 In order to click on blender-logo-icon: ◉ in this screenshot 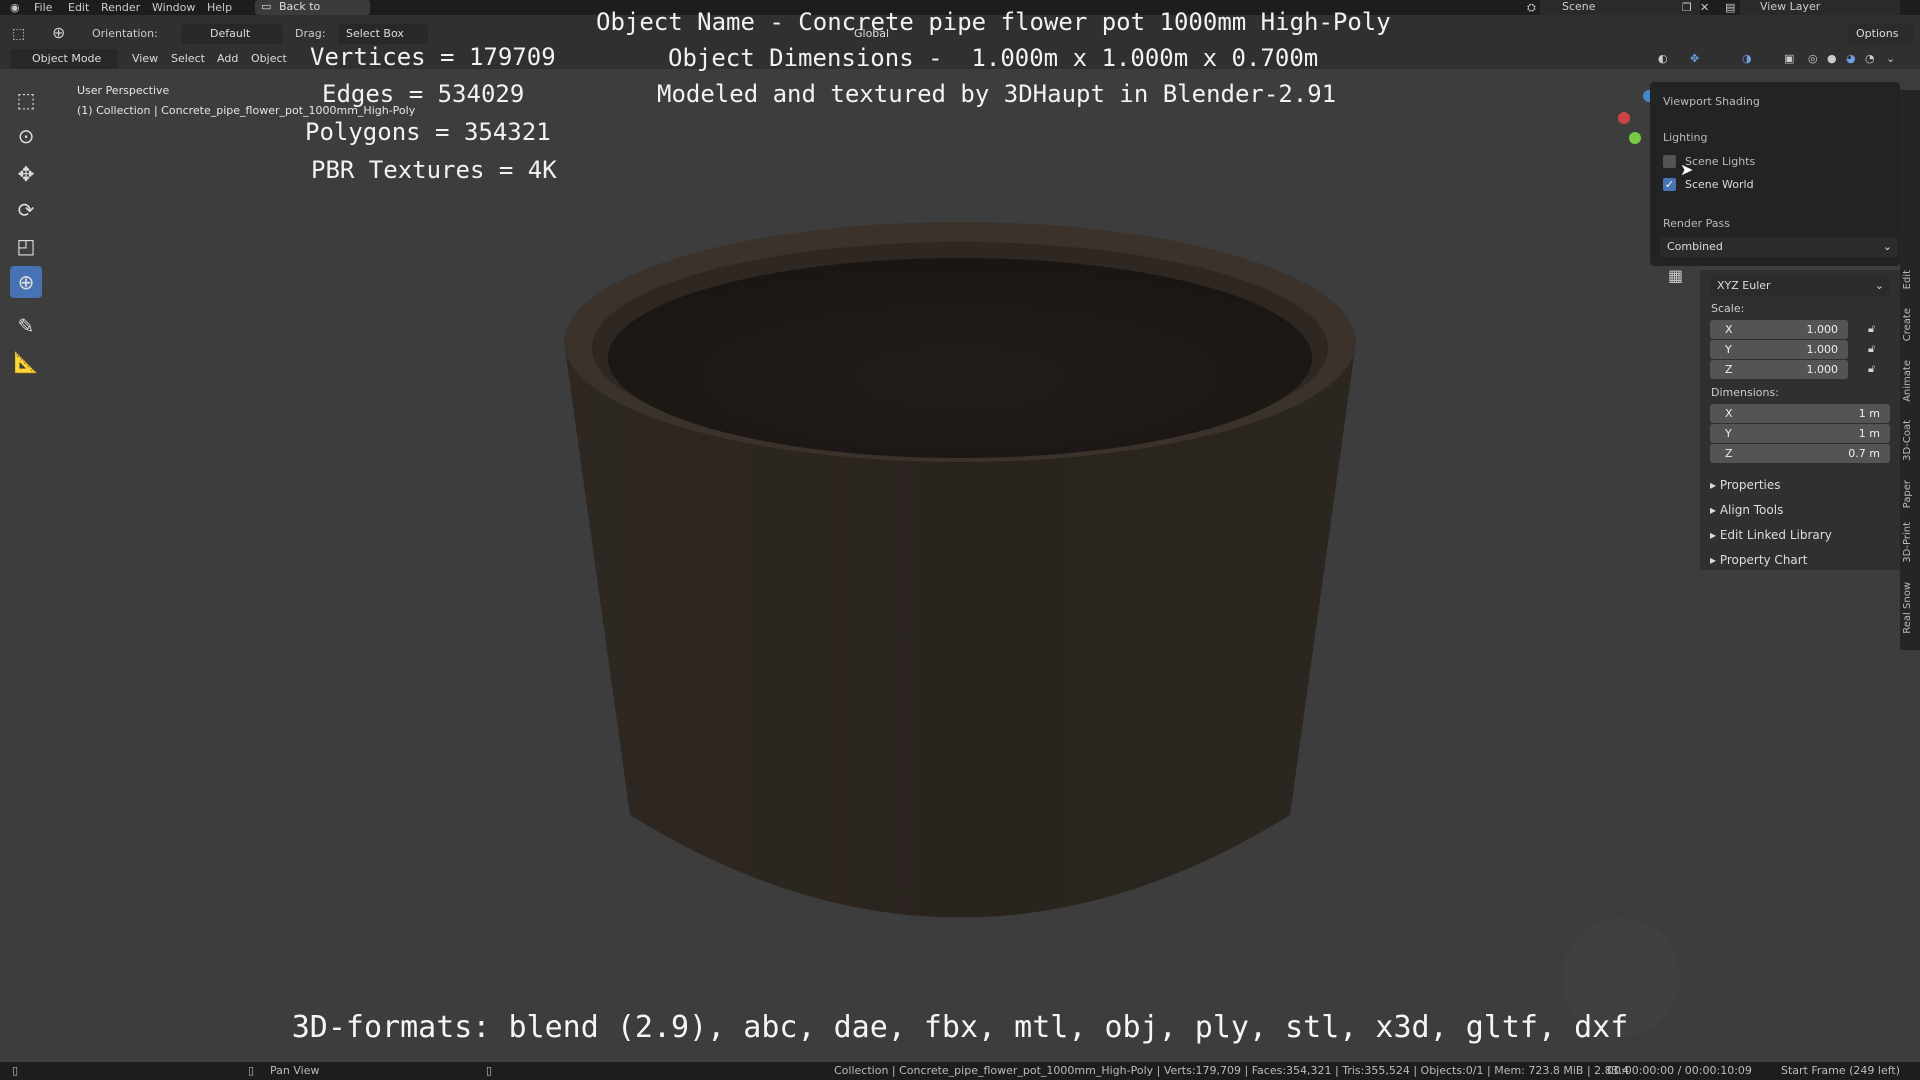, I will do `click(15, 7)`.